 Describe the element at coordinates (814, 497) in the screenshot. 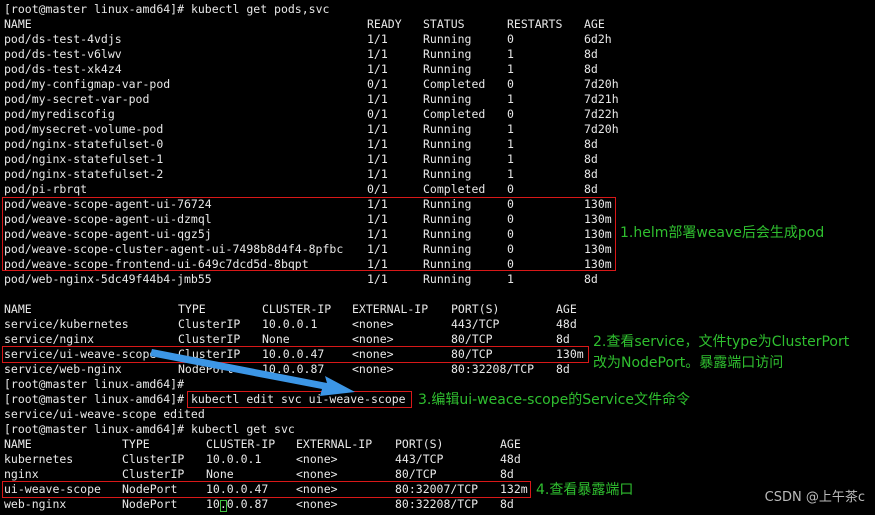

I see `watermark: CSDN @上午茶c` at that location.